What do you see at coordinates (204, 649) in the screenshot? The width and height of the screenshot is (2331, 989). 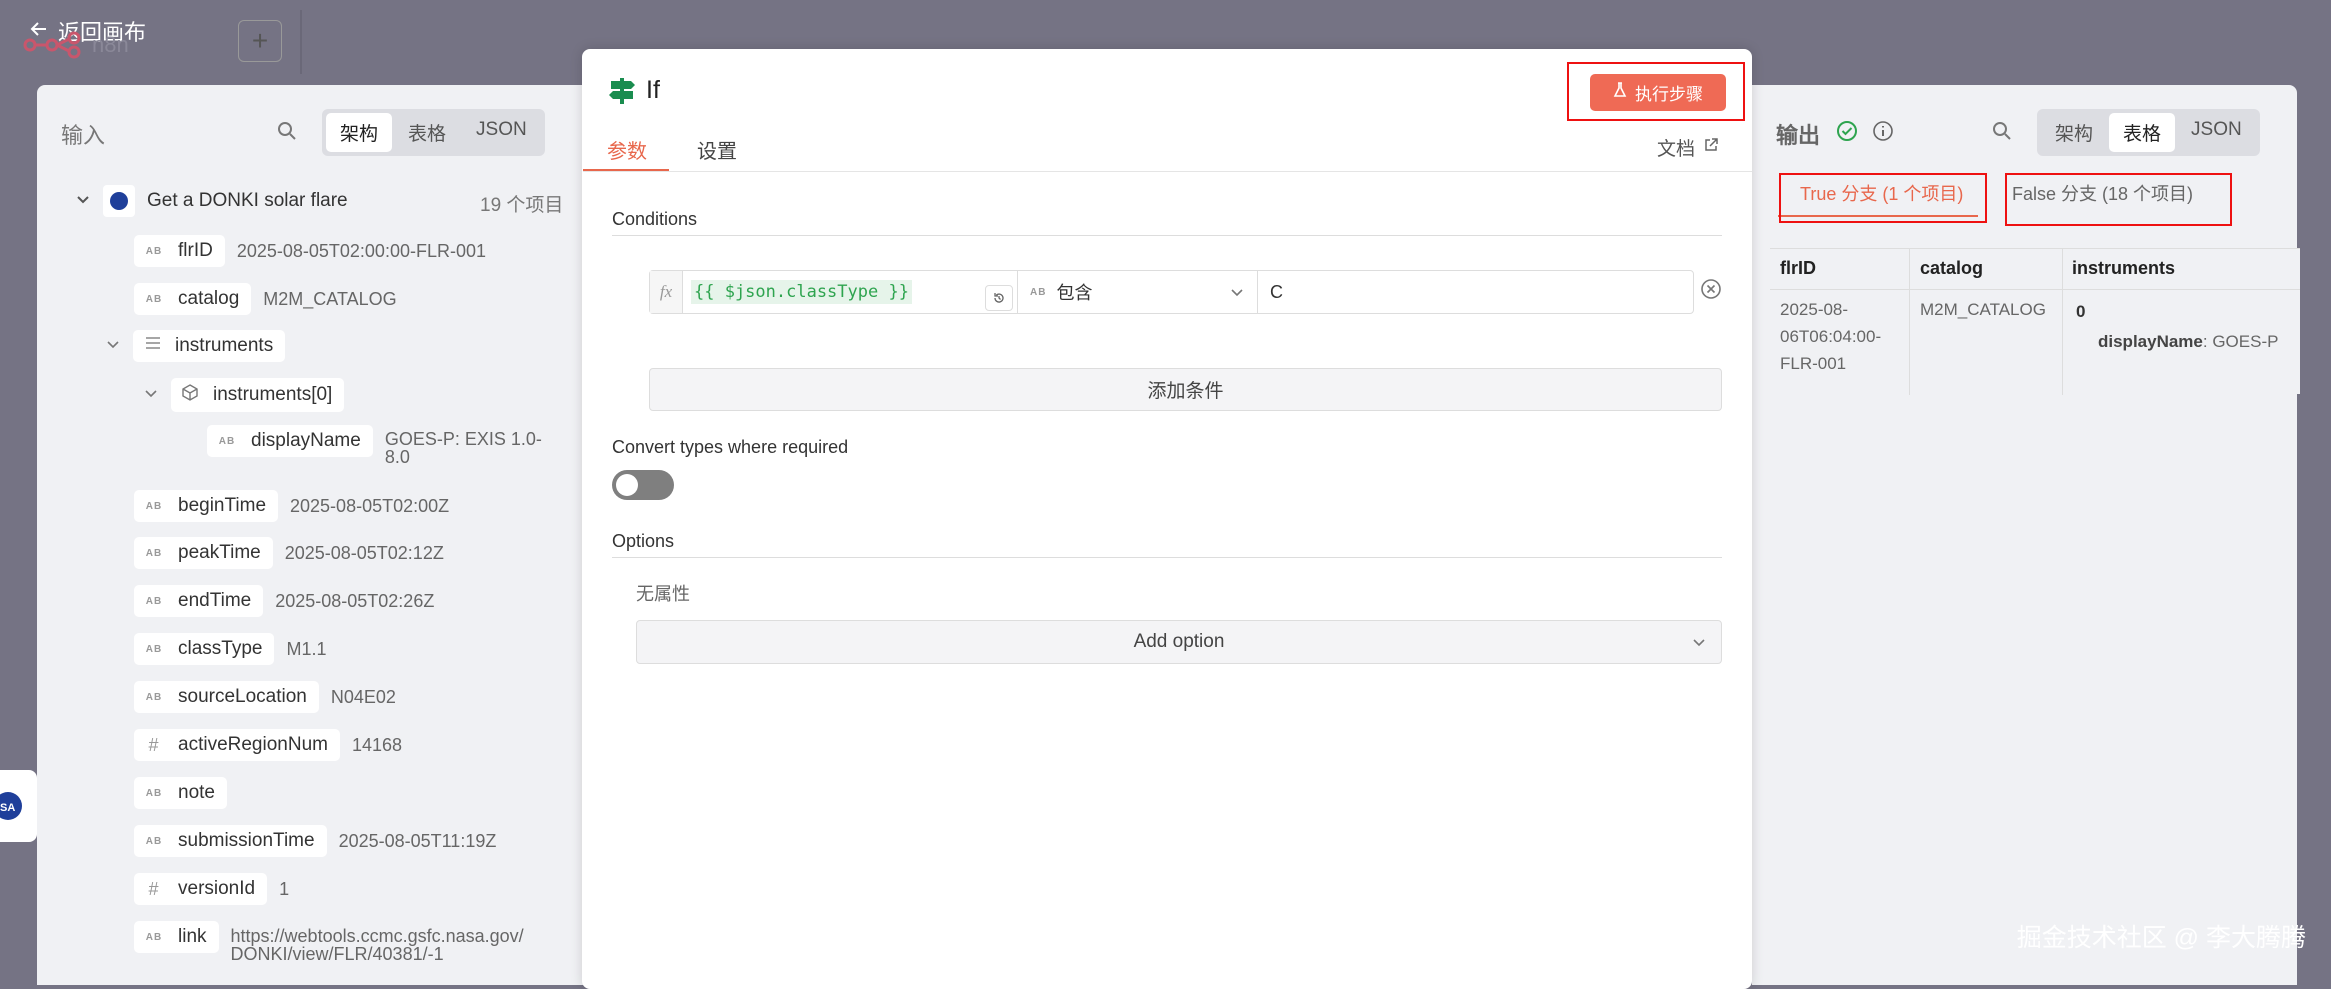 I see `field-pill: AB classType` at bounding box center [204, 649].